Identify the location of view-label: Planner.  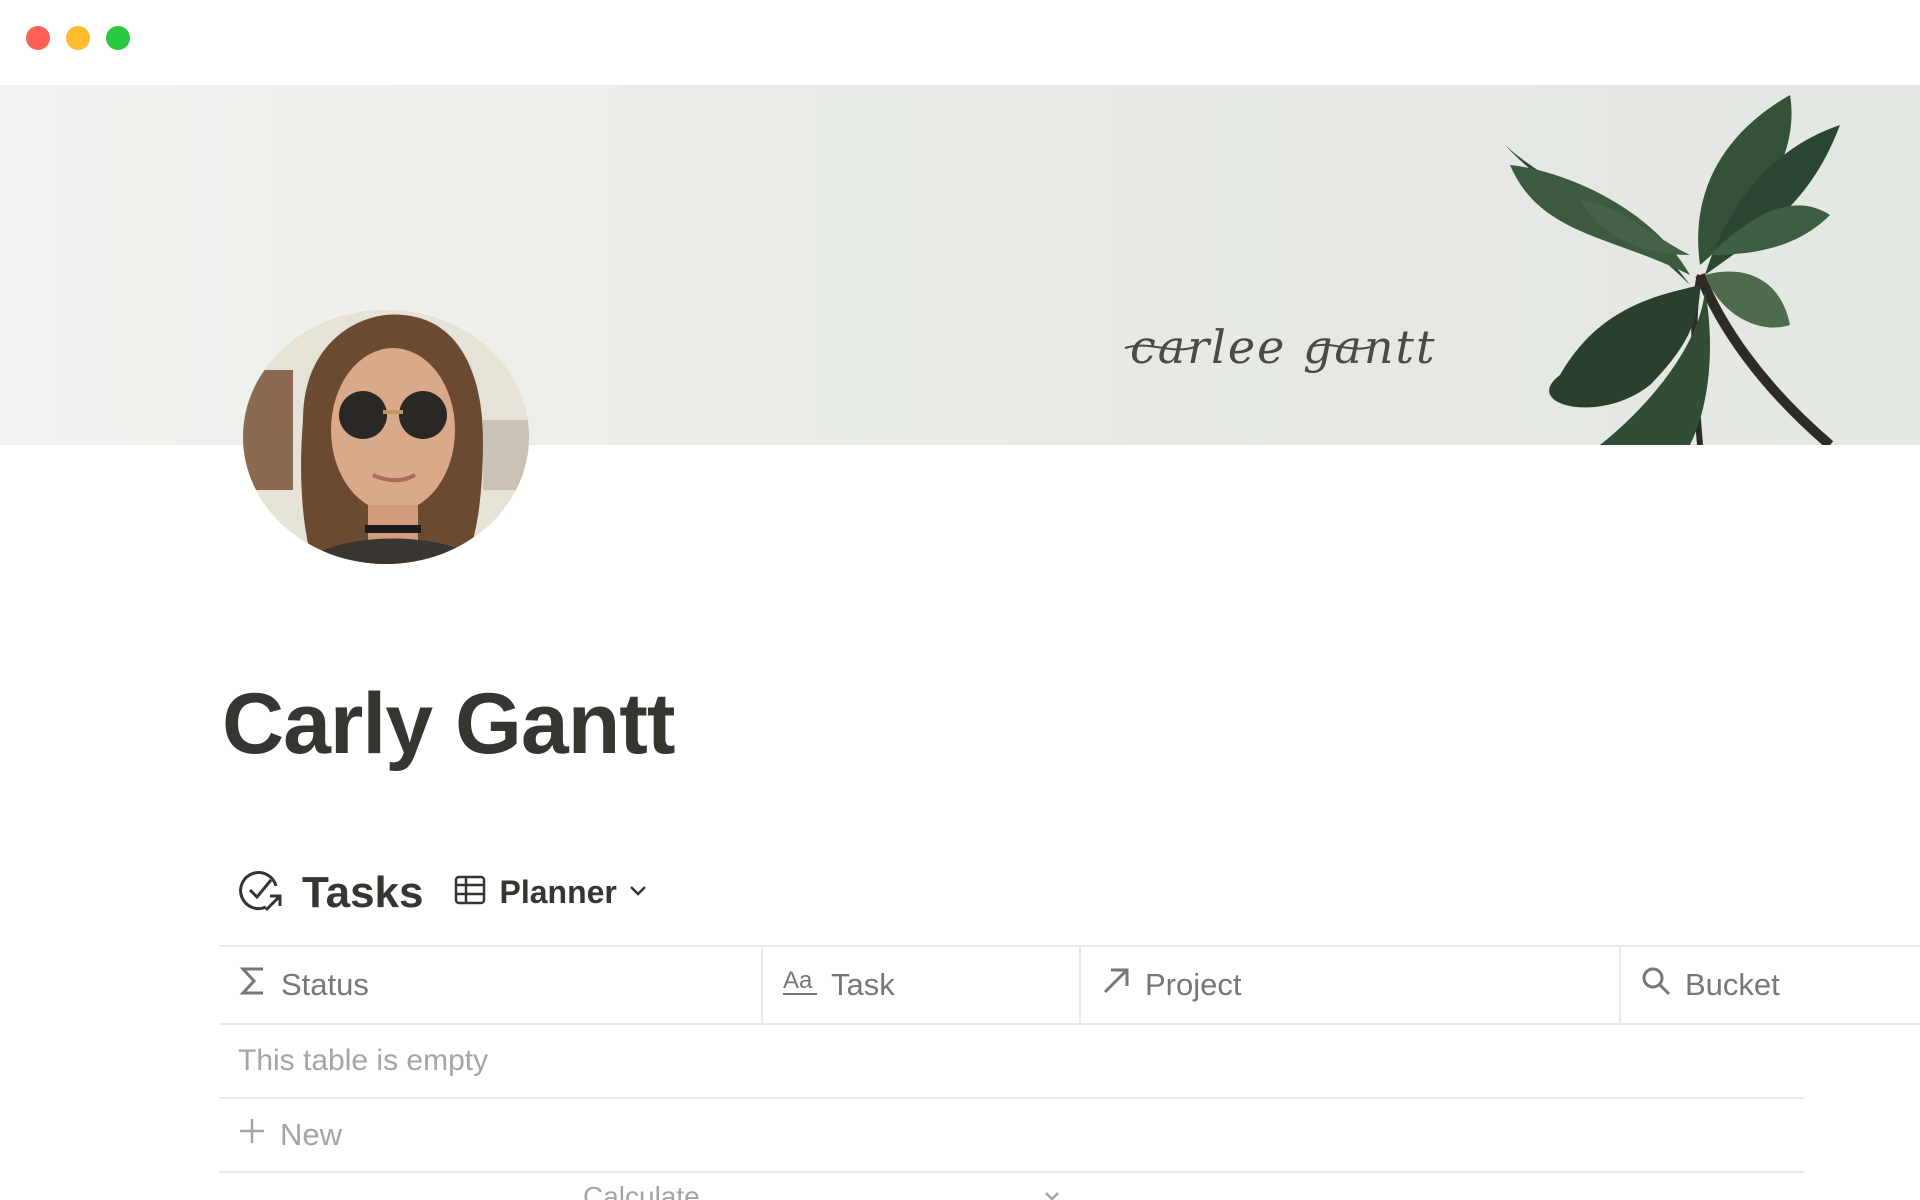
(558, 892).